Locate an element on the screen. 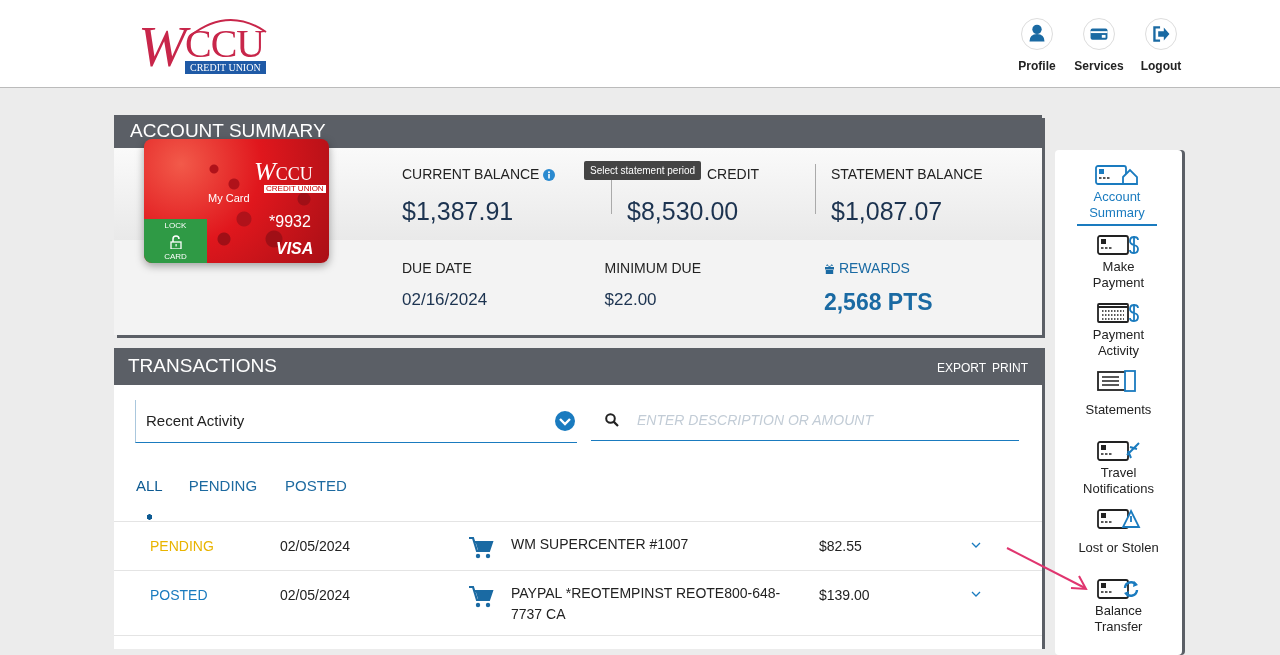 This screenshot has width=1280, height=655. services-button: Services is located at coordinates (1099, 44).